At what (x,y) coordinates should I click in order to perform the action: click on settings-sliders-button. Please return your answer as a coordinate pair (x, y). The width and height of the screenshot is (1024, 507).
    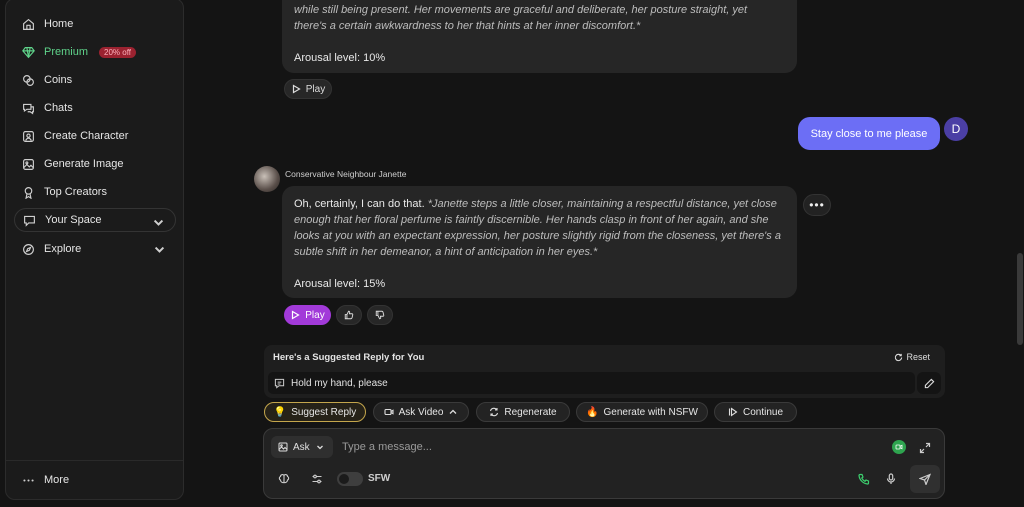
    Looking at the image, I should click on (317, 479).